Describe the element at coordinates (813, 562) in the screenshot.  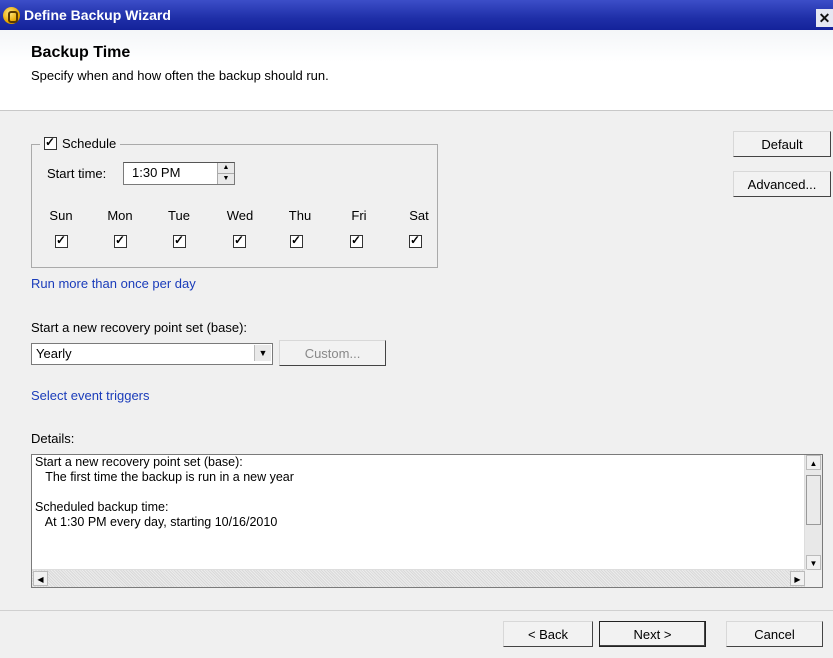
I see `scroll-down-icon: ▼` at that location.